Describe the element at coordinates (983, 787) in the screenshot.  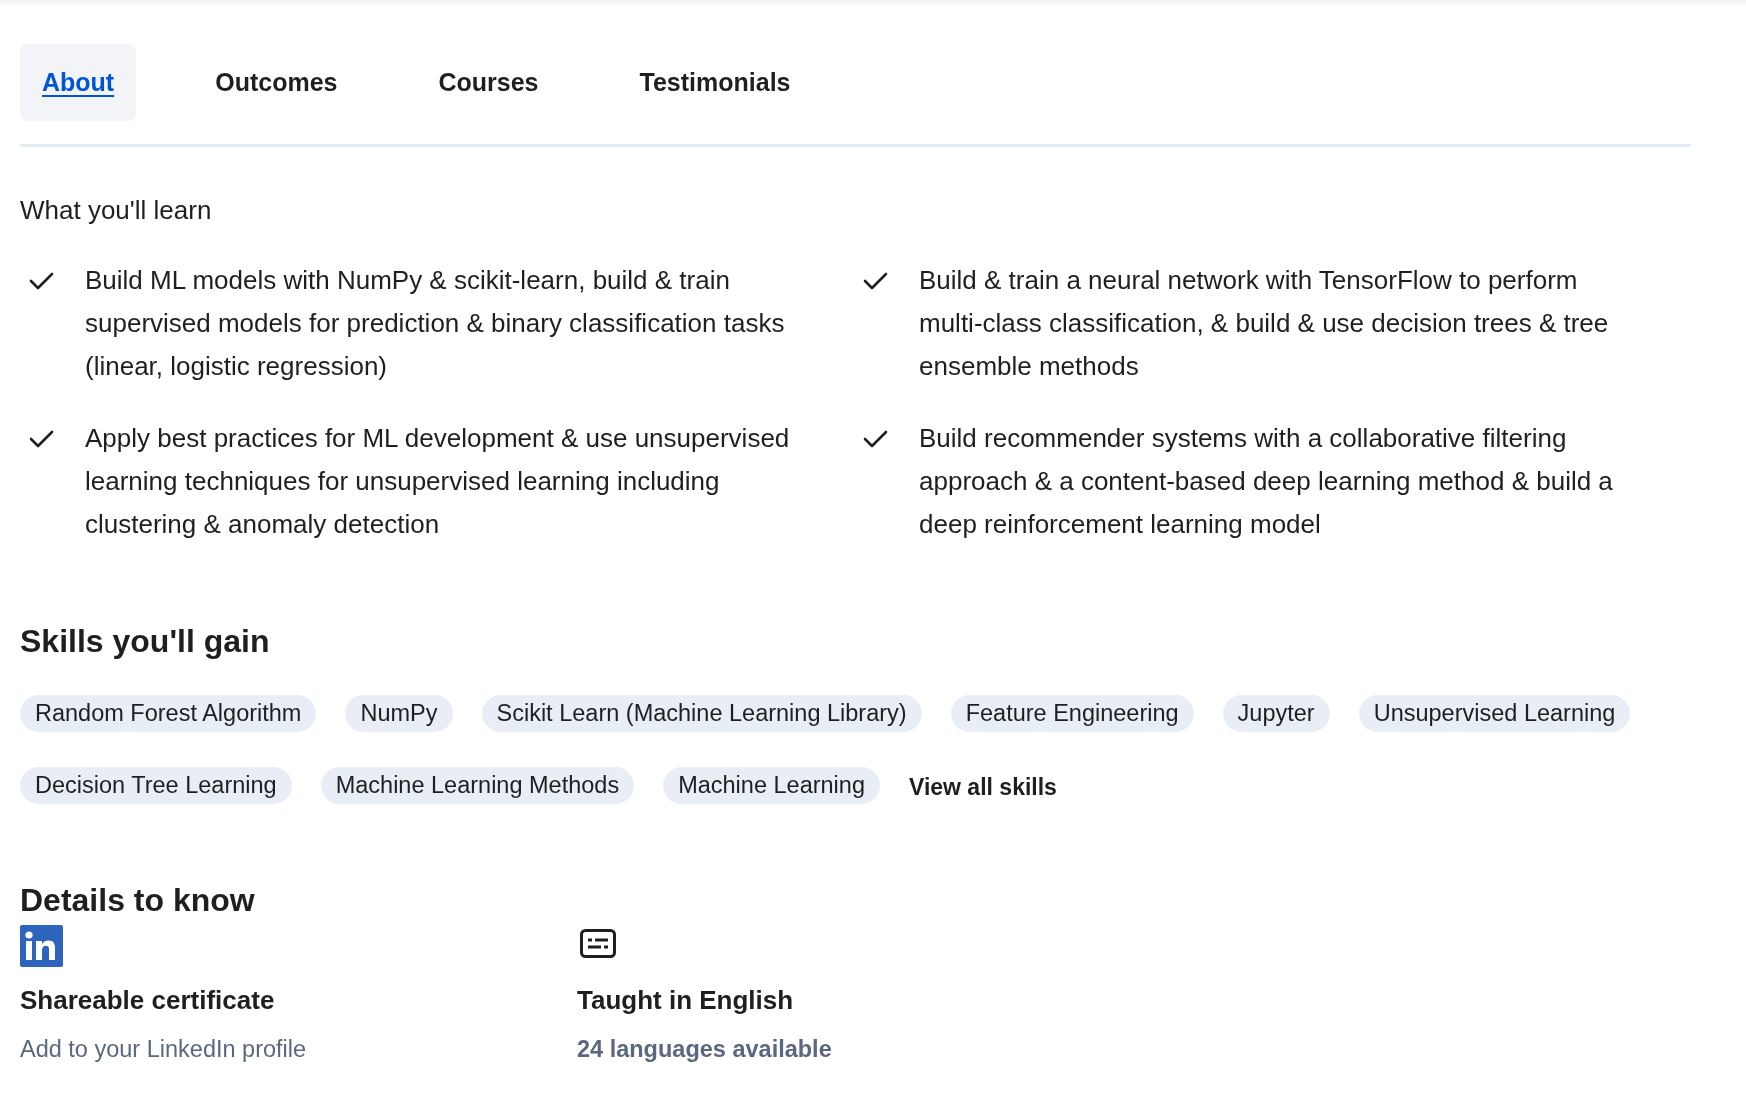
I see `view-all-skills-link: View all skills` at that location.